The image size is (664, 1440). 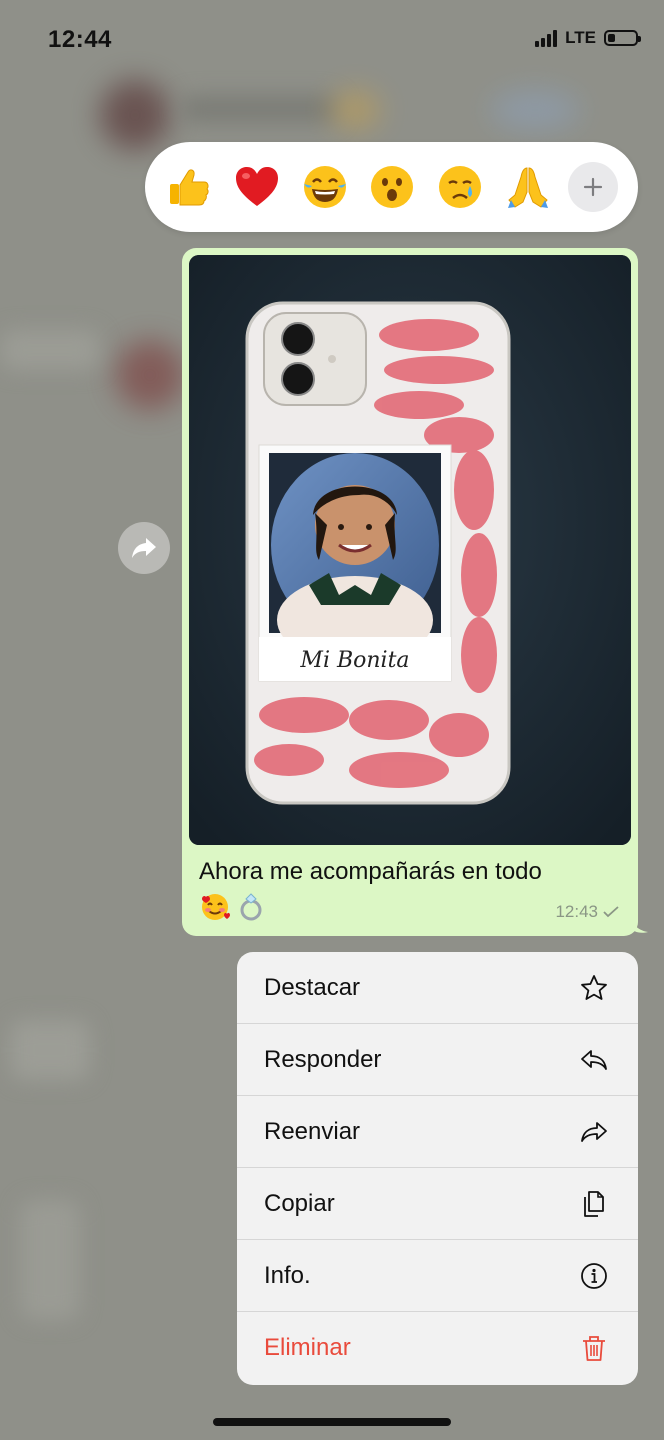 What do you see at coordinates (437, 1348) in the screenshot?
I see `menu-item-eliminar: Eliminar` at bounding box center [437, 1348].